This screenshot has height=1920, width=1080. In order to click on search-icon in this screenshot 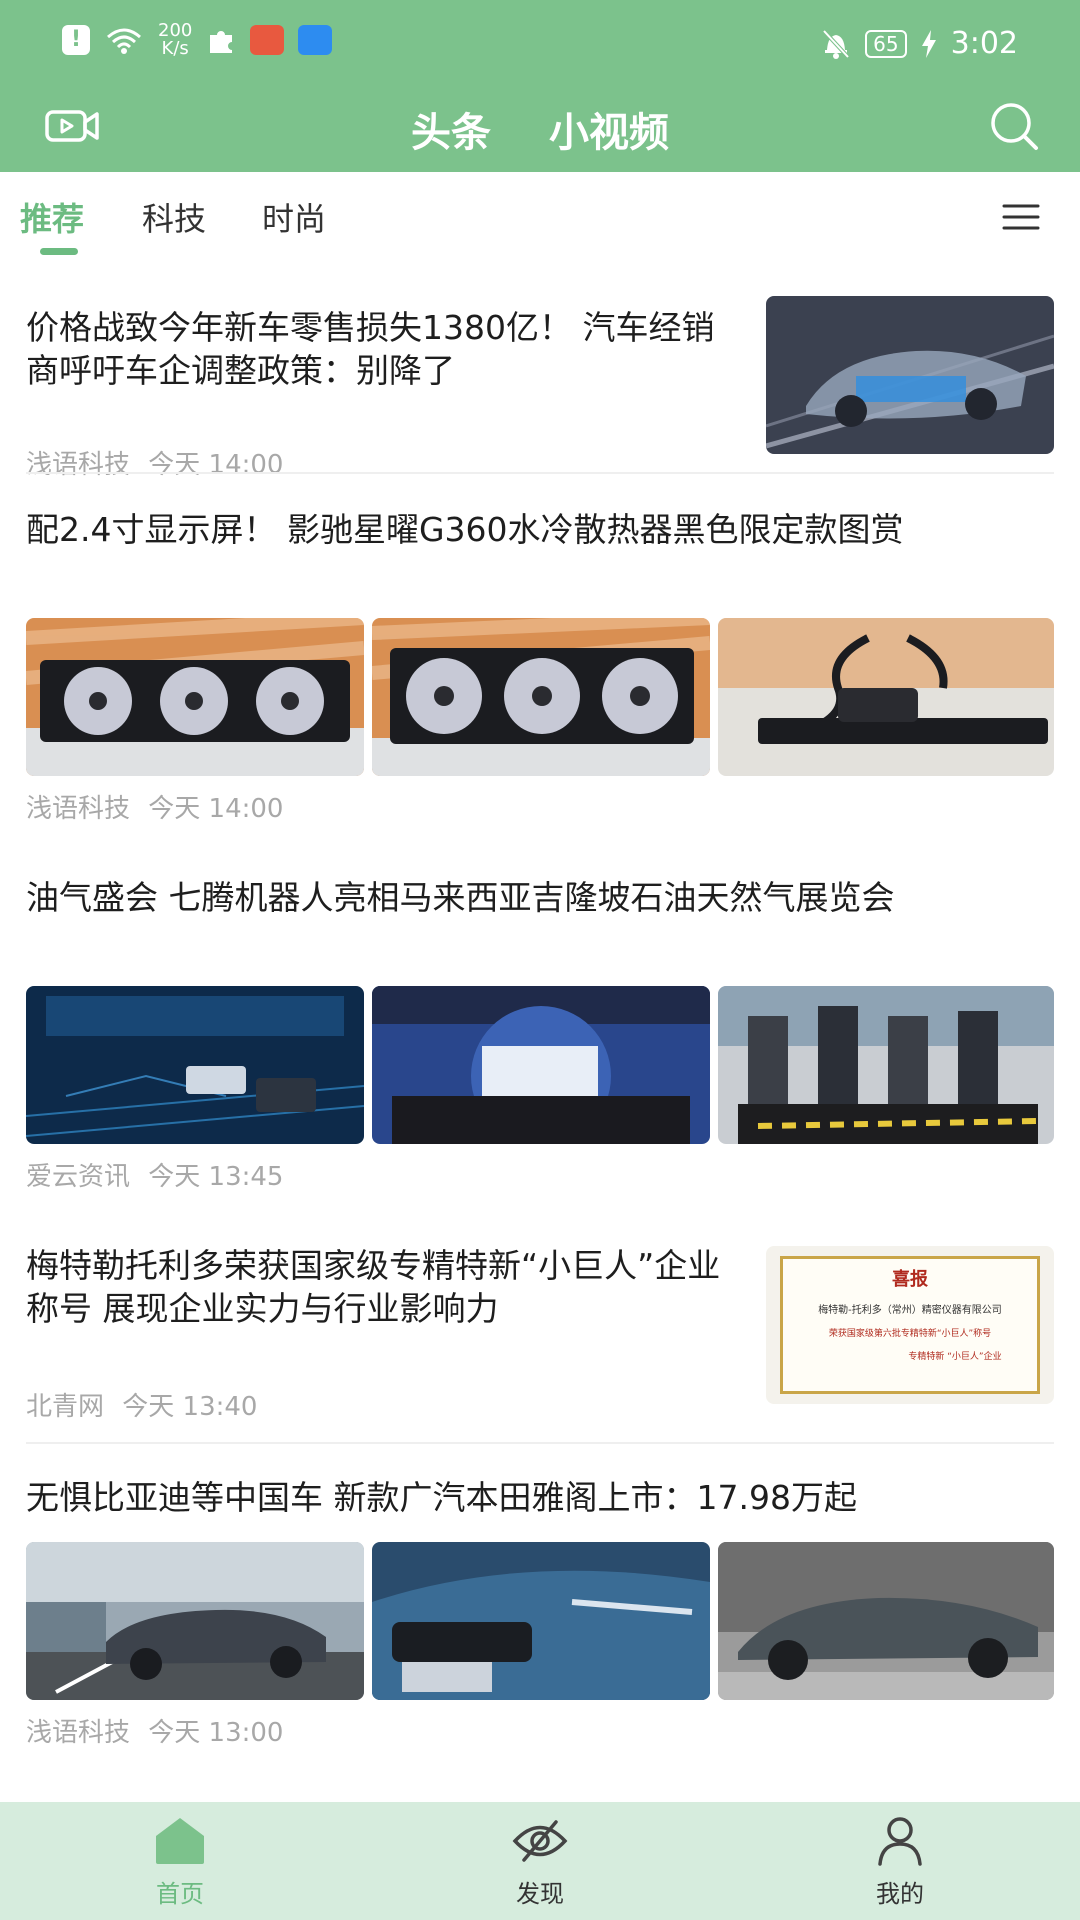, I will do `click(1014, 126)`.